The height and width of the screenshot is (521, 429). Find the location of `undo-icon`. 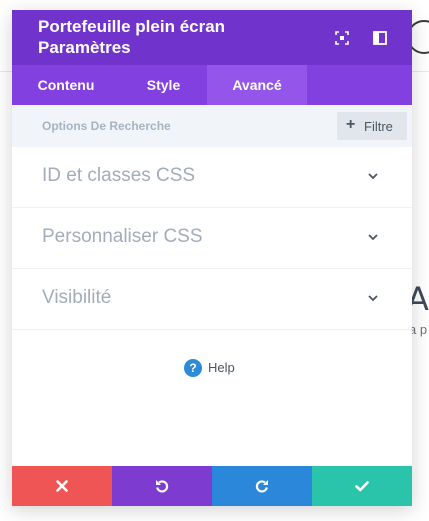

undo-icon is located at coordinates (162, 486).